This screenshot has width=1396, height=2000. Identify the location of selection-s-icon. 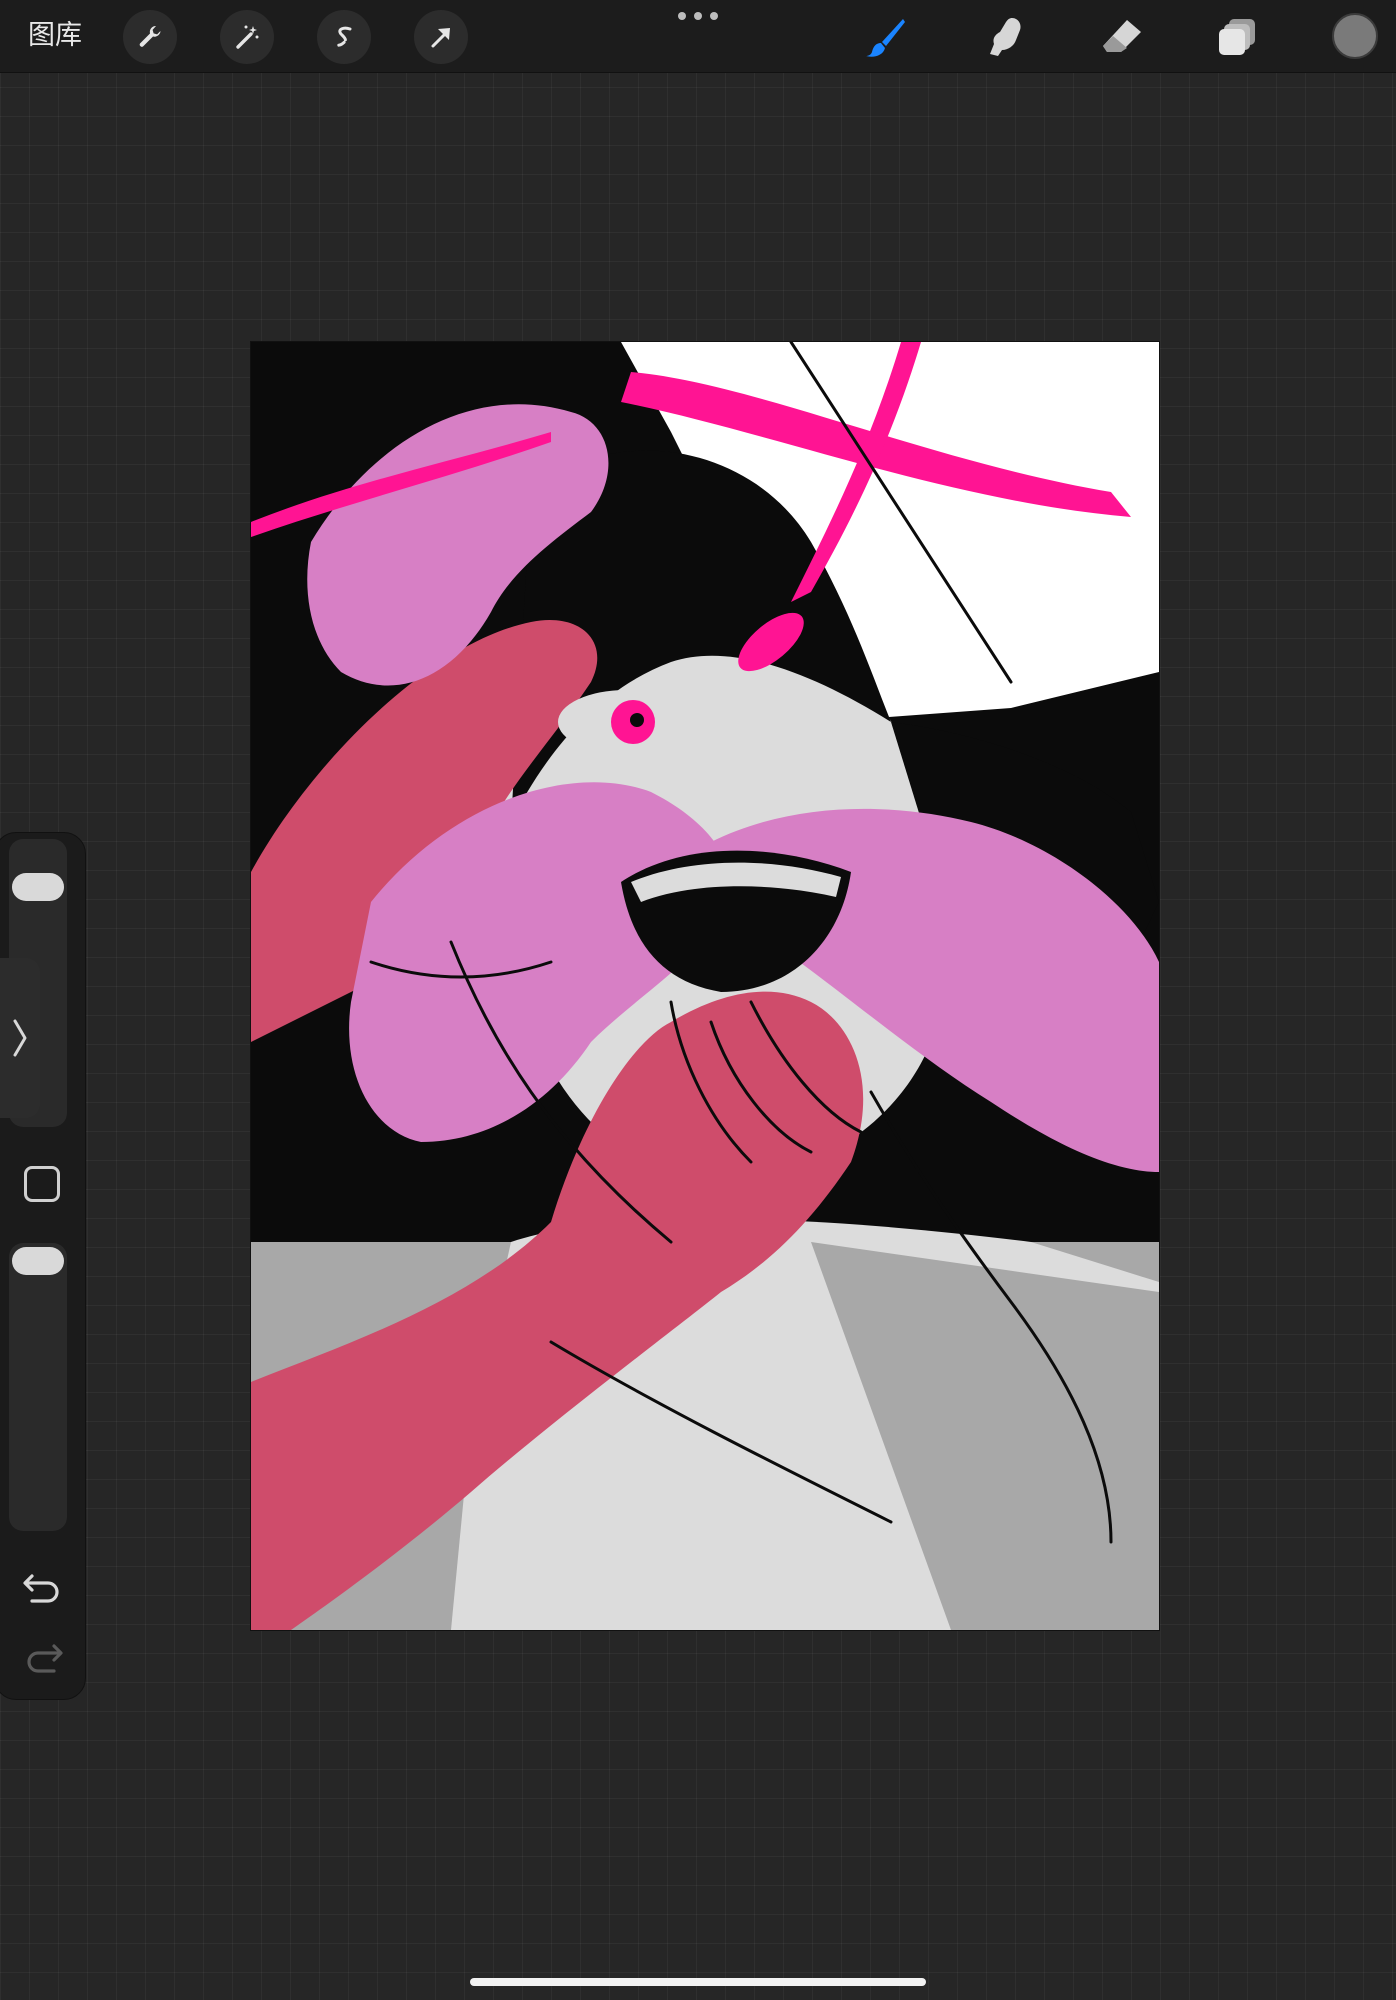
(343, 36).